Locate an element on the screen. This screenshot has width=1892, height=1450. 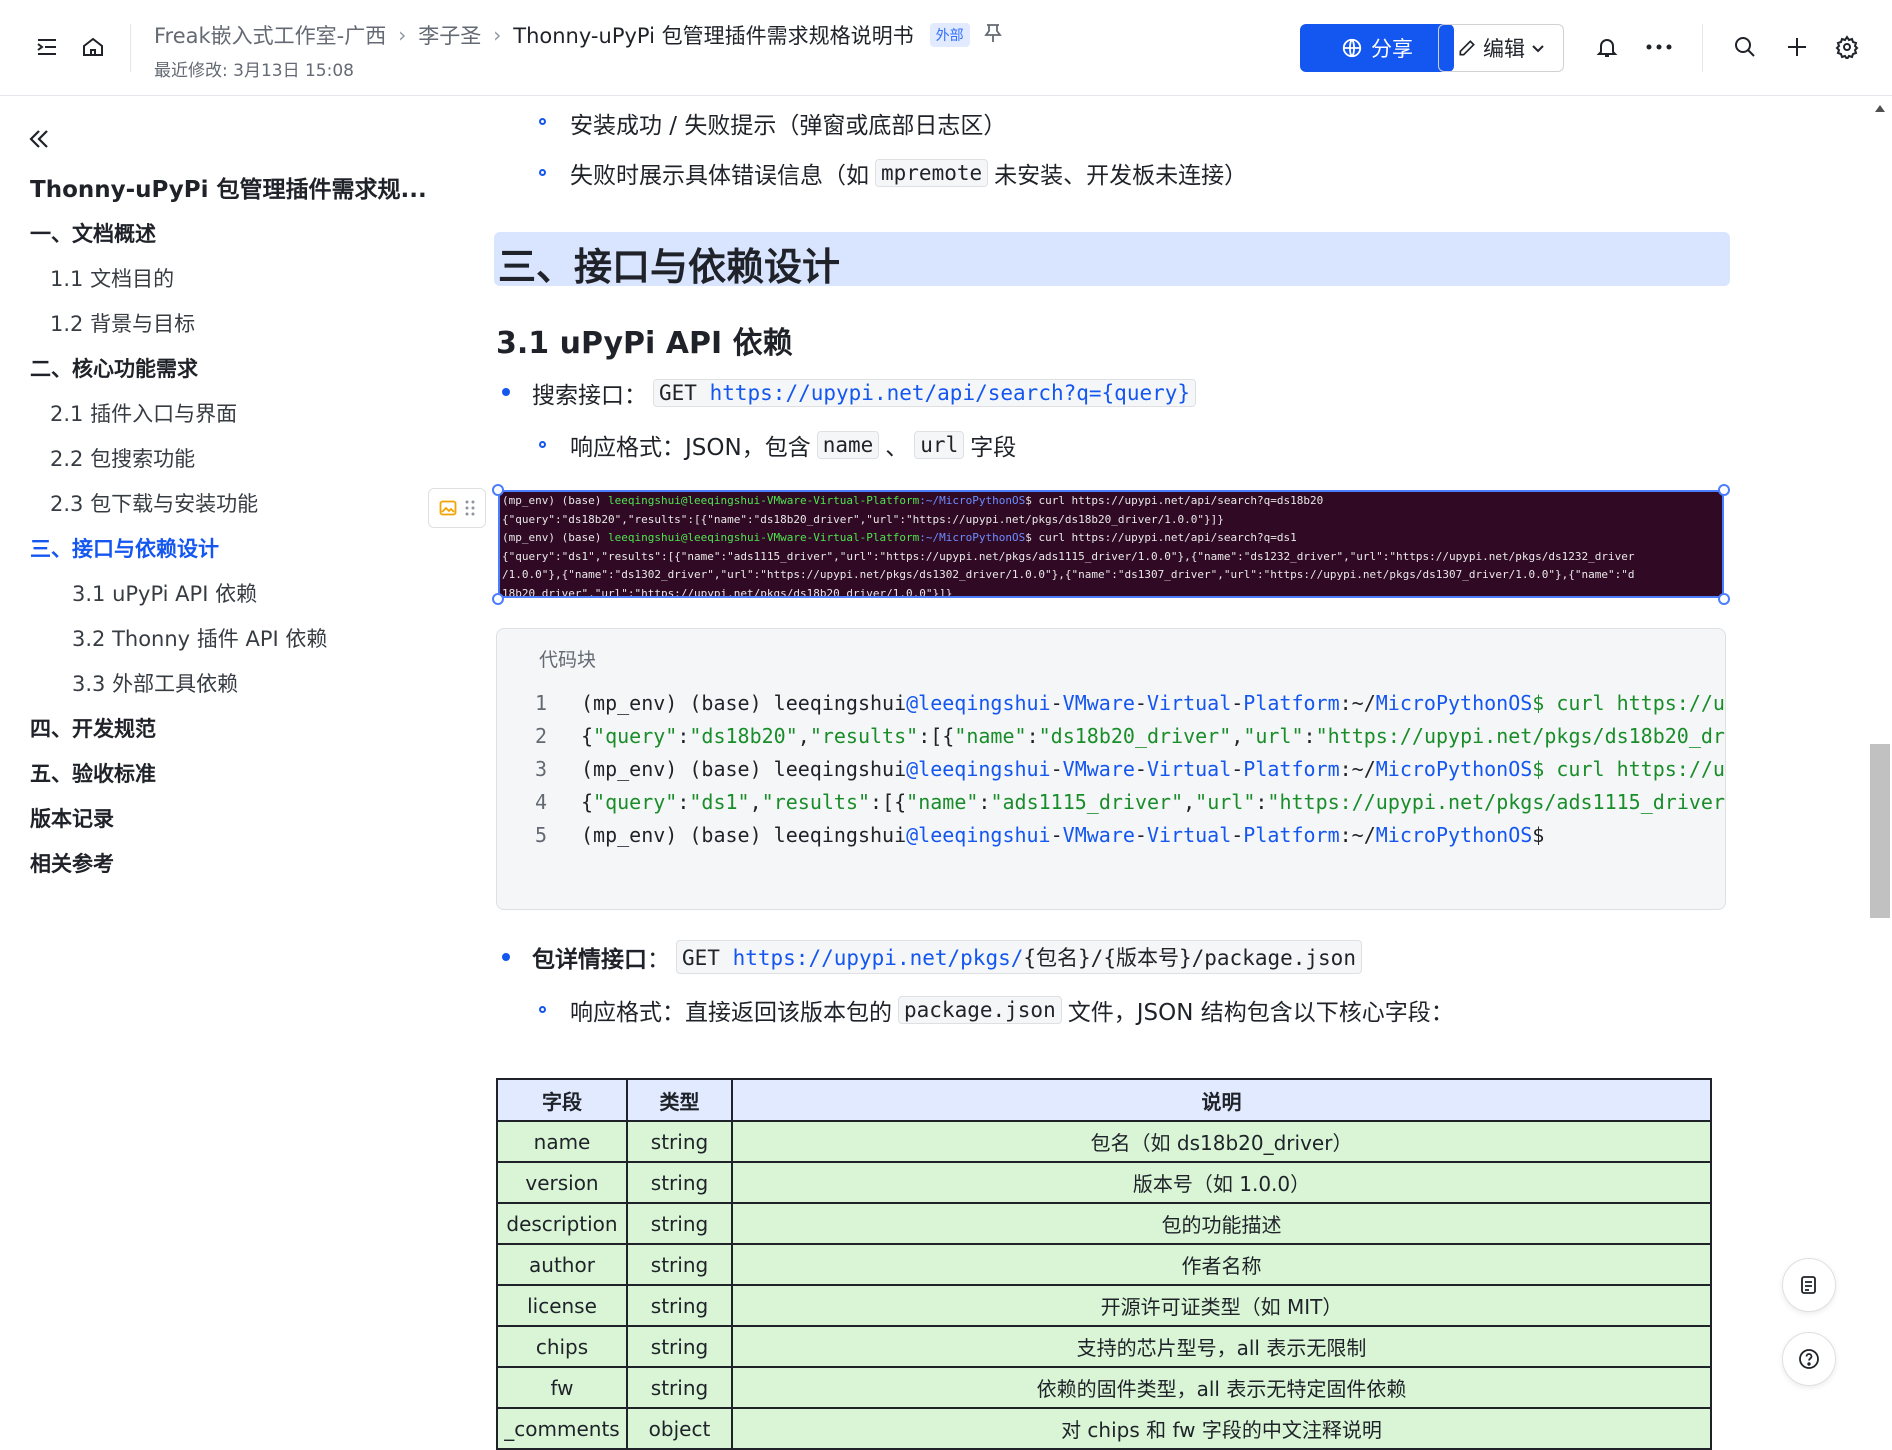
toc-item: 3.3 外部工具依赖 is located at coordinates (155, 683).